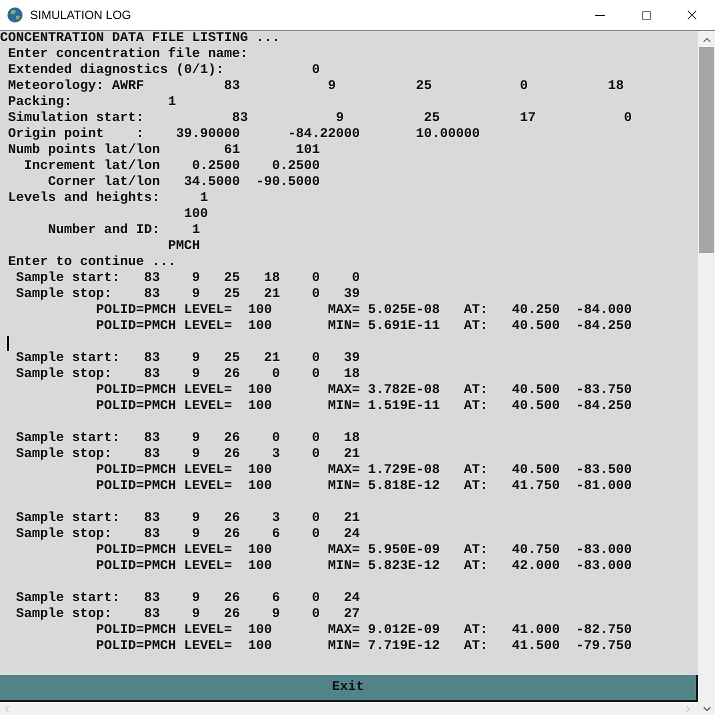 The width and height of the screenshot is (715, 715). Describe the element at coordinates (187, 279) in the screenshot. I see `log-line: Sample start: 83 9 25 18 0 0` at that location.